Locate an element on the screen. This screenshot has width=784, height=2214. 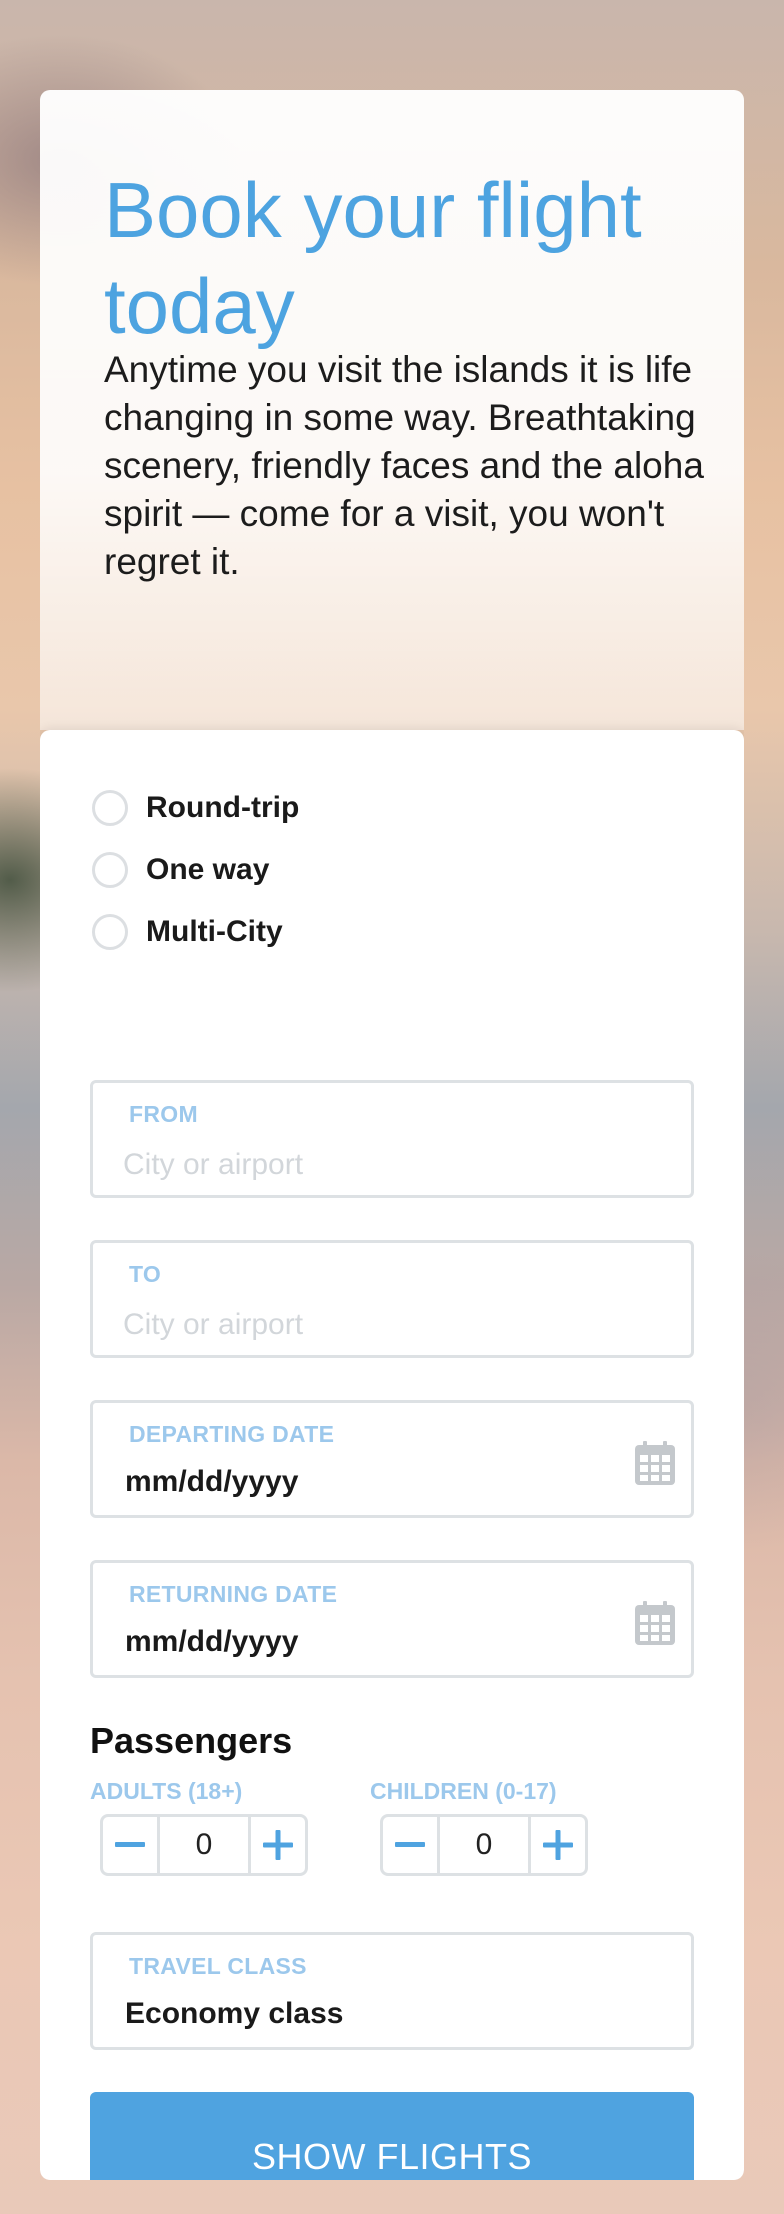
returning-date-value: mm/dd/yyyy is located at coordinates (211, 1642).